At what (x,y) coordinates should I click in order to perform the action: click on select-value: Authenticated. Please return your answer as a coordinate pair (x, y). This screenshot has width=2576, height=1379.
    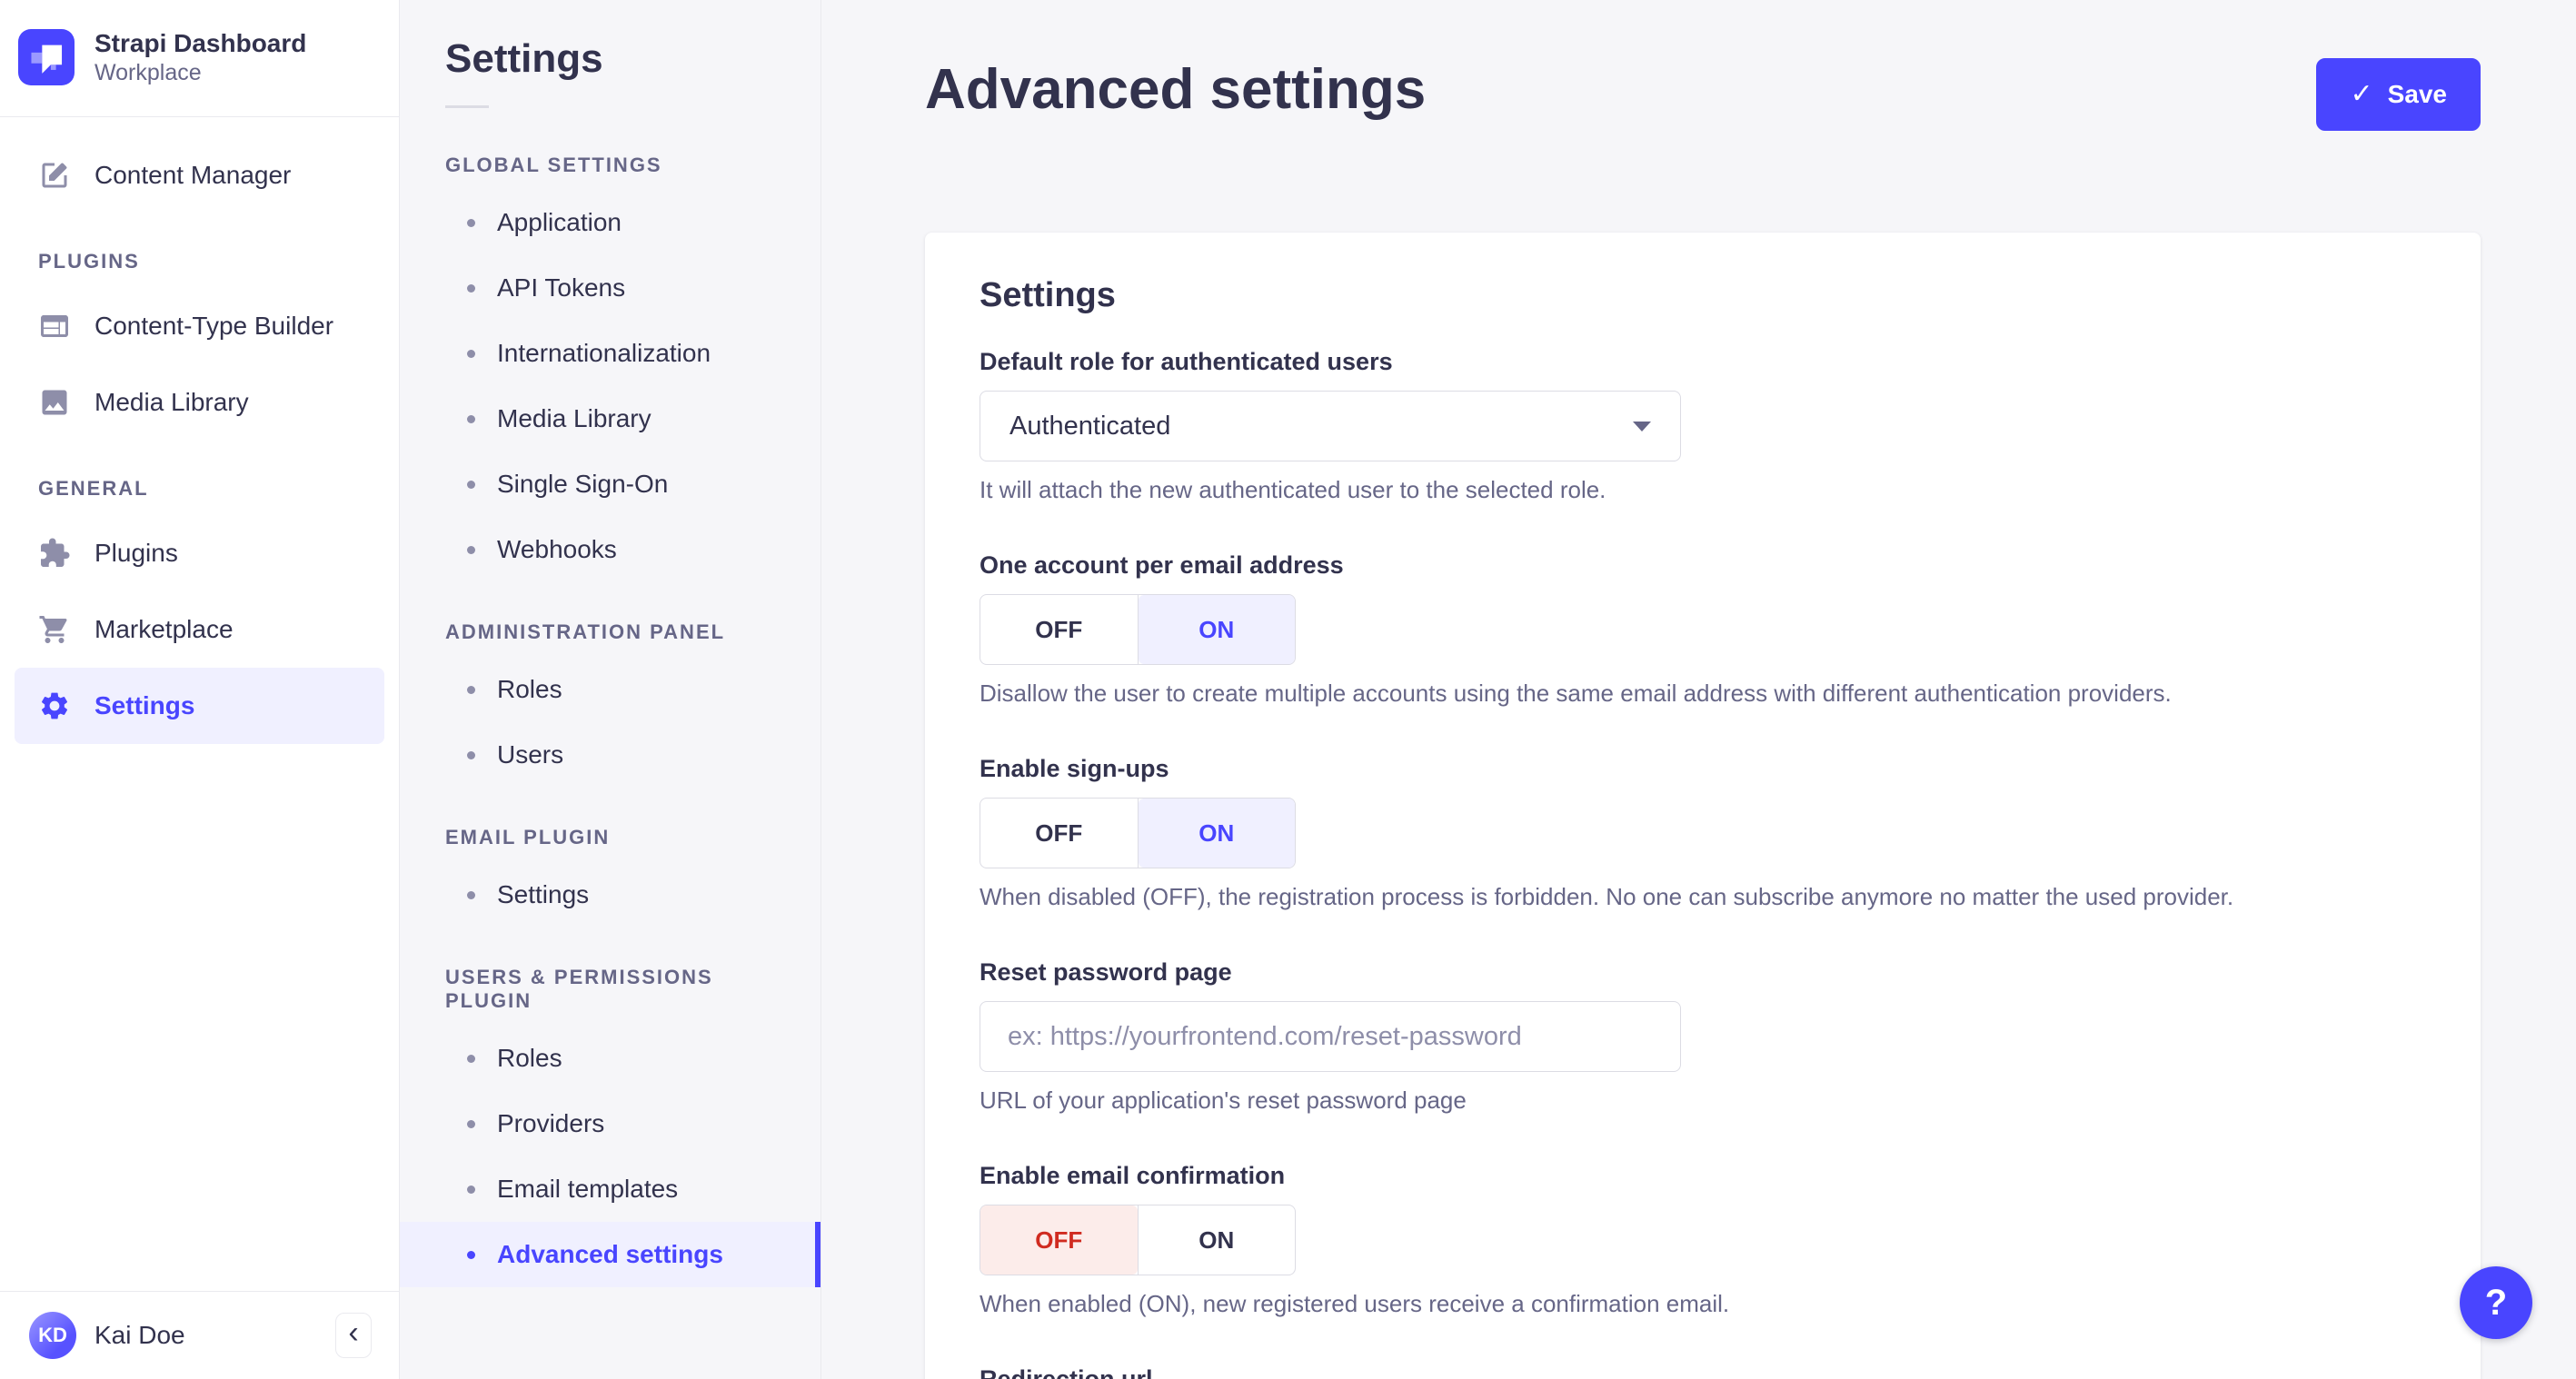
    Looking at the image, I should click on (1090, 426).